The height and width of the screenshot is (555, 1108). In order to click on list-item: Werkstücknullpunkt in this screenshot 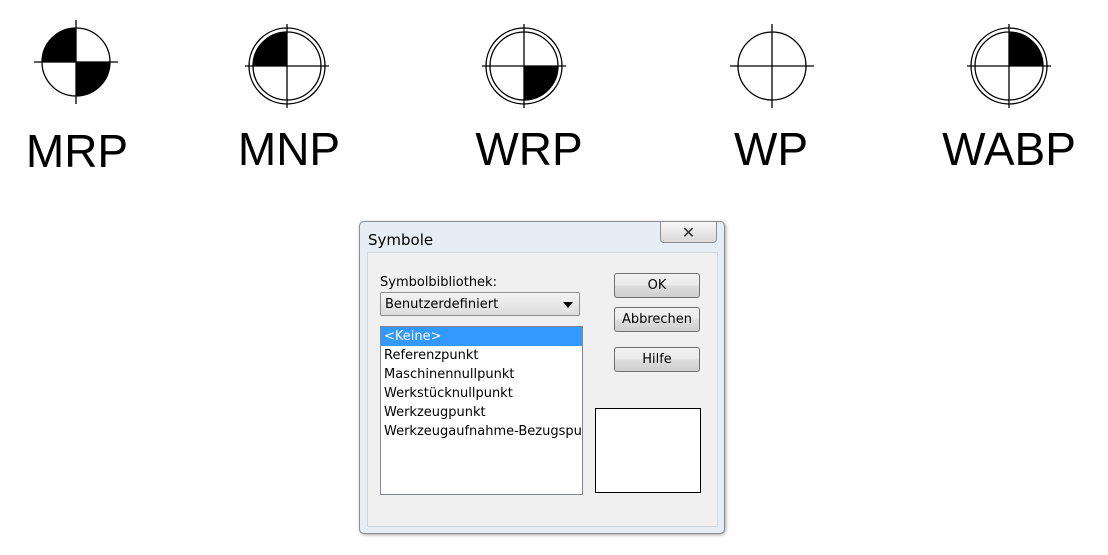, I will do `click(481, 393)`.